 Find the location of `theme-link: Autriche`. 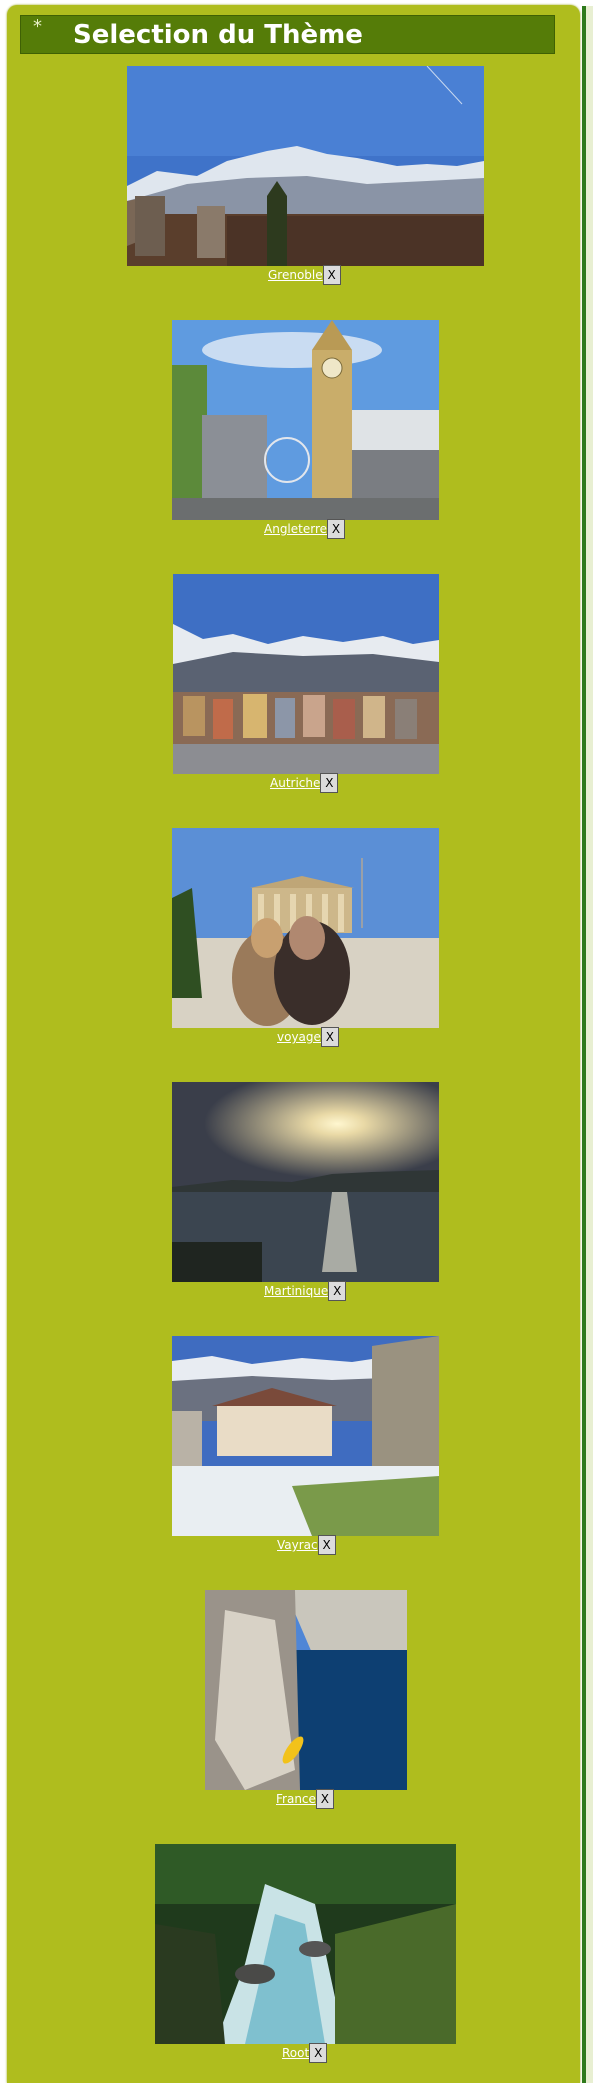

theme-link: Autriche is located at coordinates (295, 783).